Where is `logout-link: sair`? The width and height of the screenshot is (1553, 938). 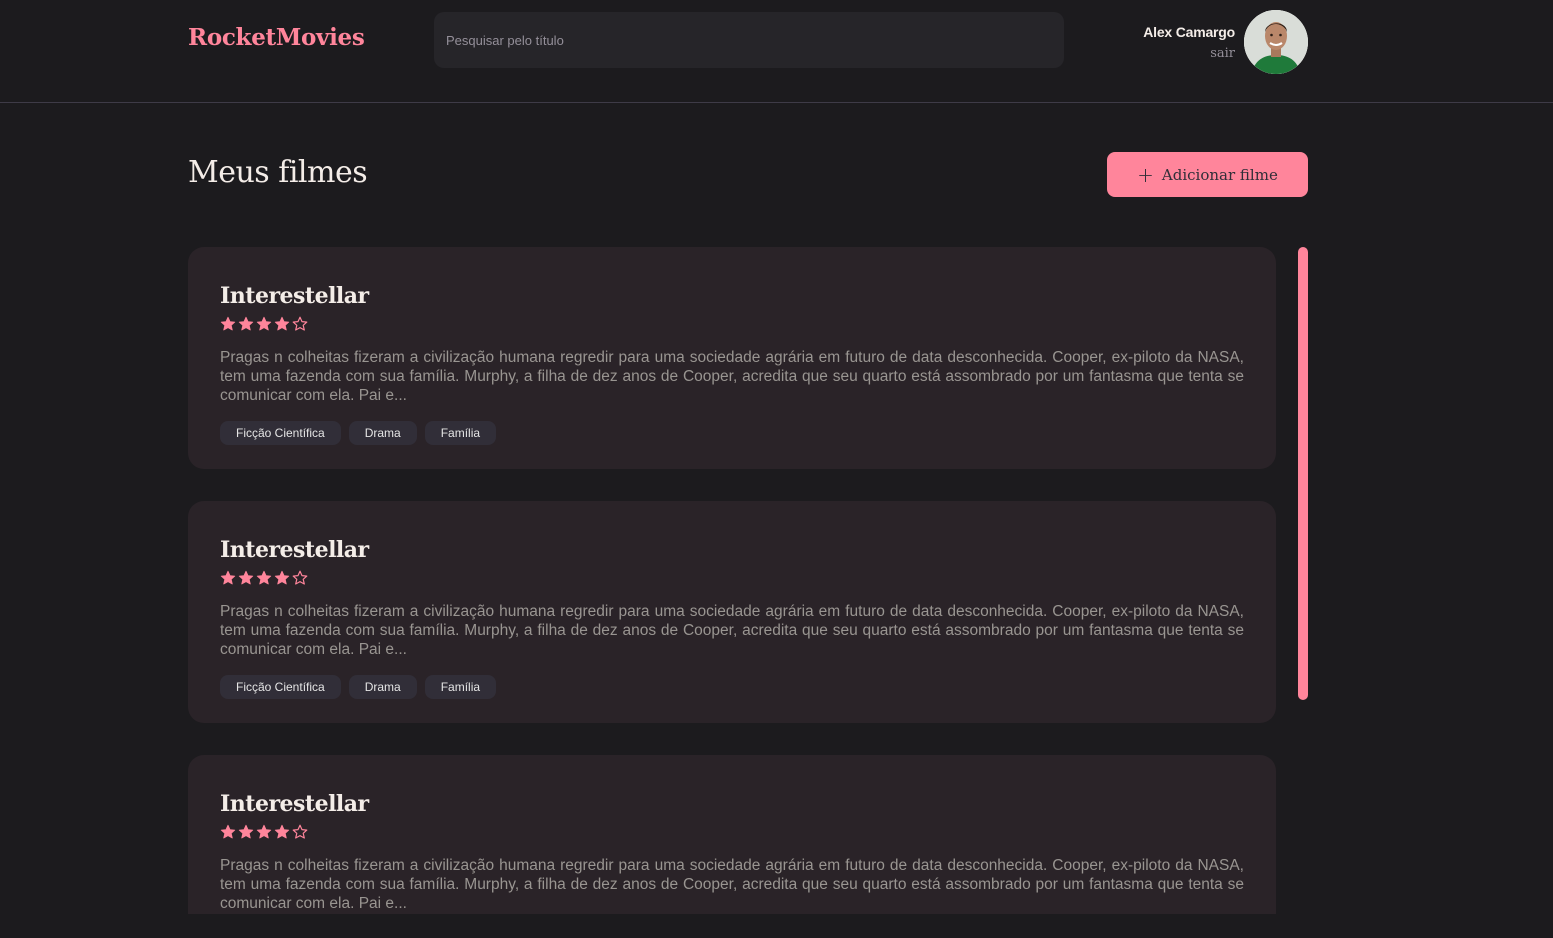 logout-link: sair is located at coordinates (1222, 53).